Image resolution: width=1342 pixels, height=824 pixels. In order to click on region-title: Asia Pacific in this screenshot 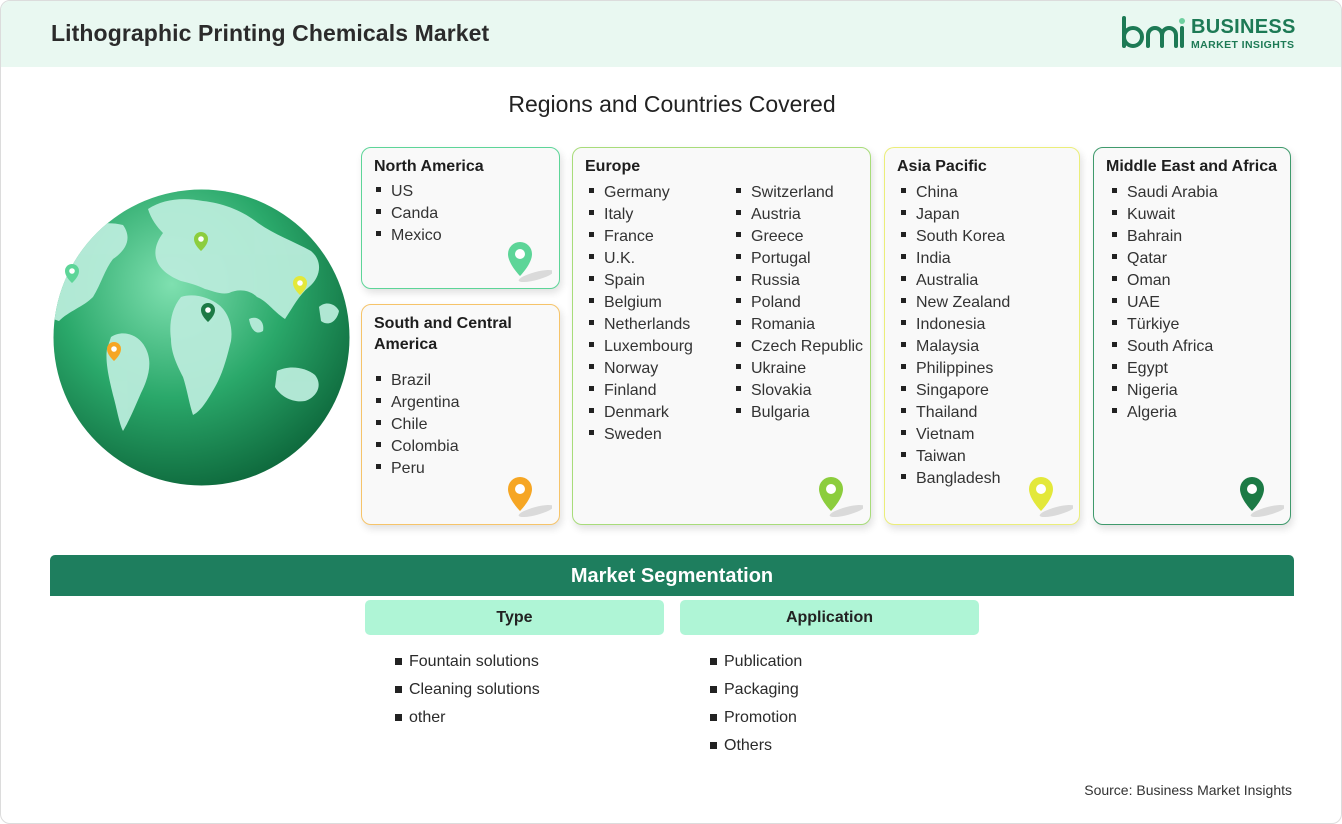, I will do `click(942, 166)`.